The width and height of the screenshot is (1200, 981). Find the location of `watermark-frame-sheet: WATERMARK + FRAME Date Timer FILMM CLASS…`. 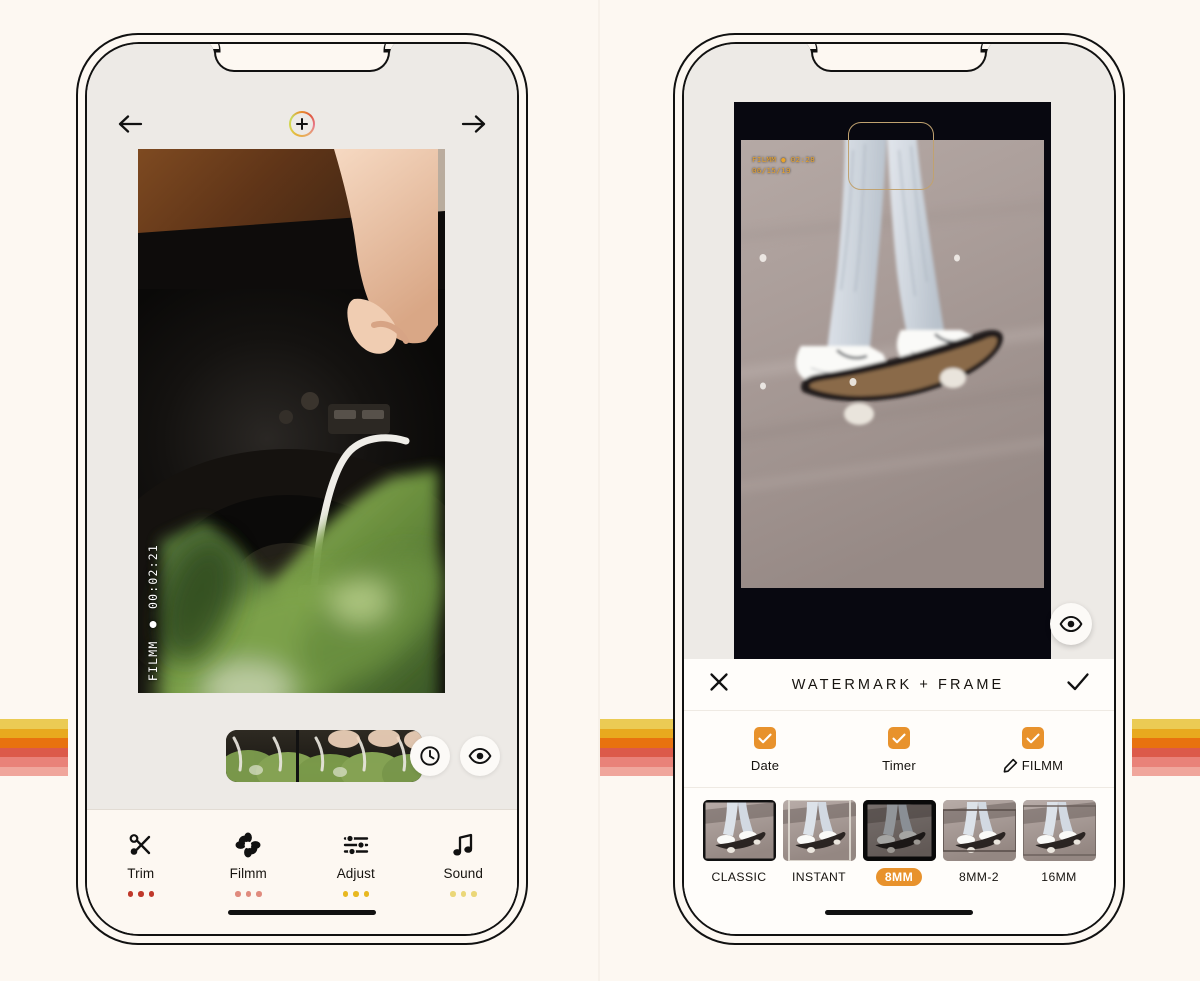

watermark-frame-sheet: WATERMARK + FRAME Date Timer FILMM CLASS… is located at coordinates (899, 796).